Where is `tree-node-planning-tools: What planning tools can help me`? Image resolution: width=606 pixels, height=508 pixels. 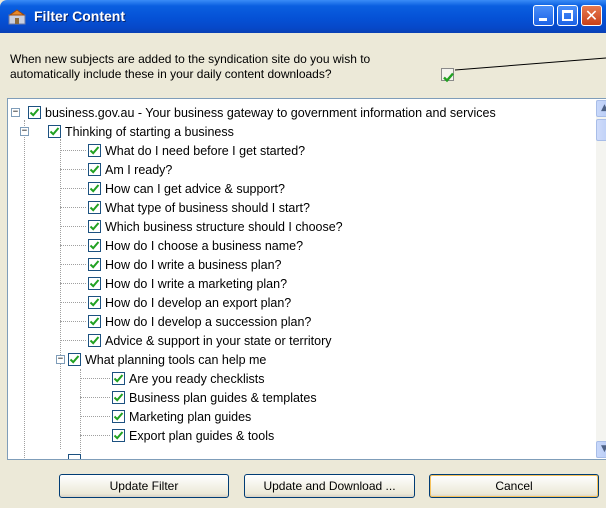
tree-node-planning-tools: What planning tools can help me is located at coordinates (167, 359).